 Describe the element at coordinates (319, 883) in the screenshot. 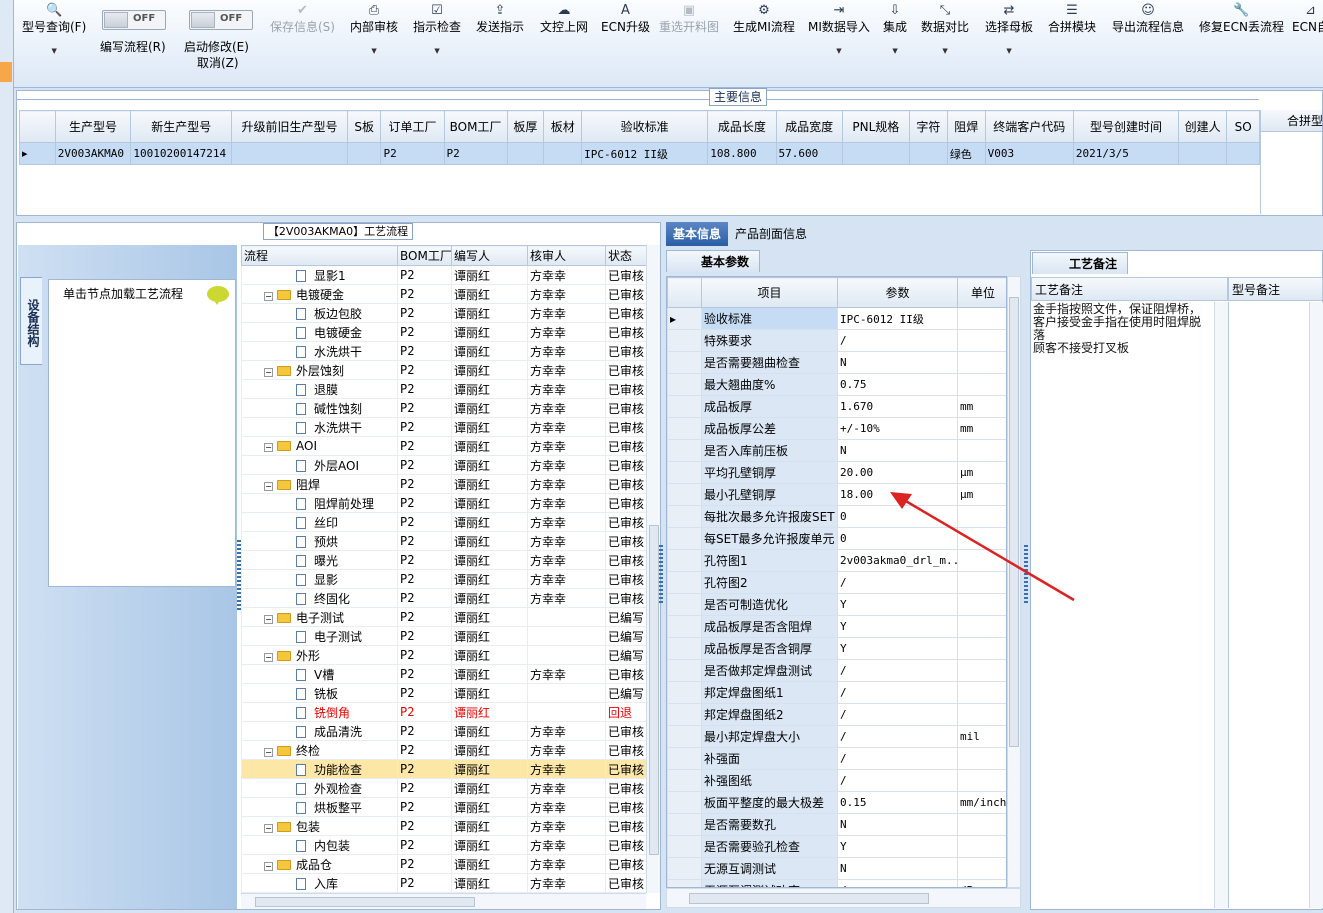

I see `tree-node: 入库` at that location.